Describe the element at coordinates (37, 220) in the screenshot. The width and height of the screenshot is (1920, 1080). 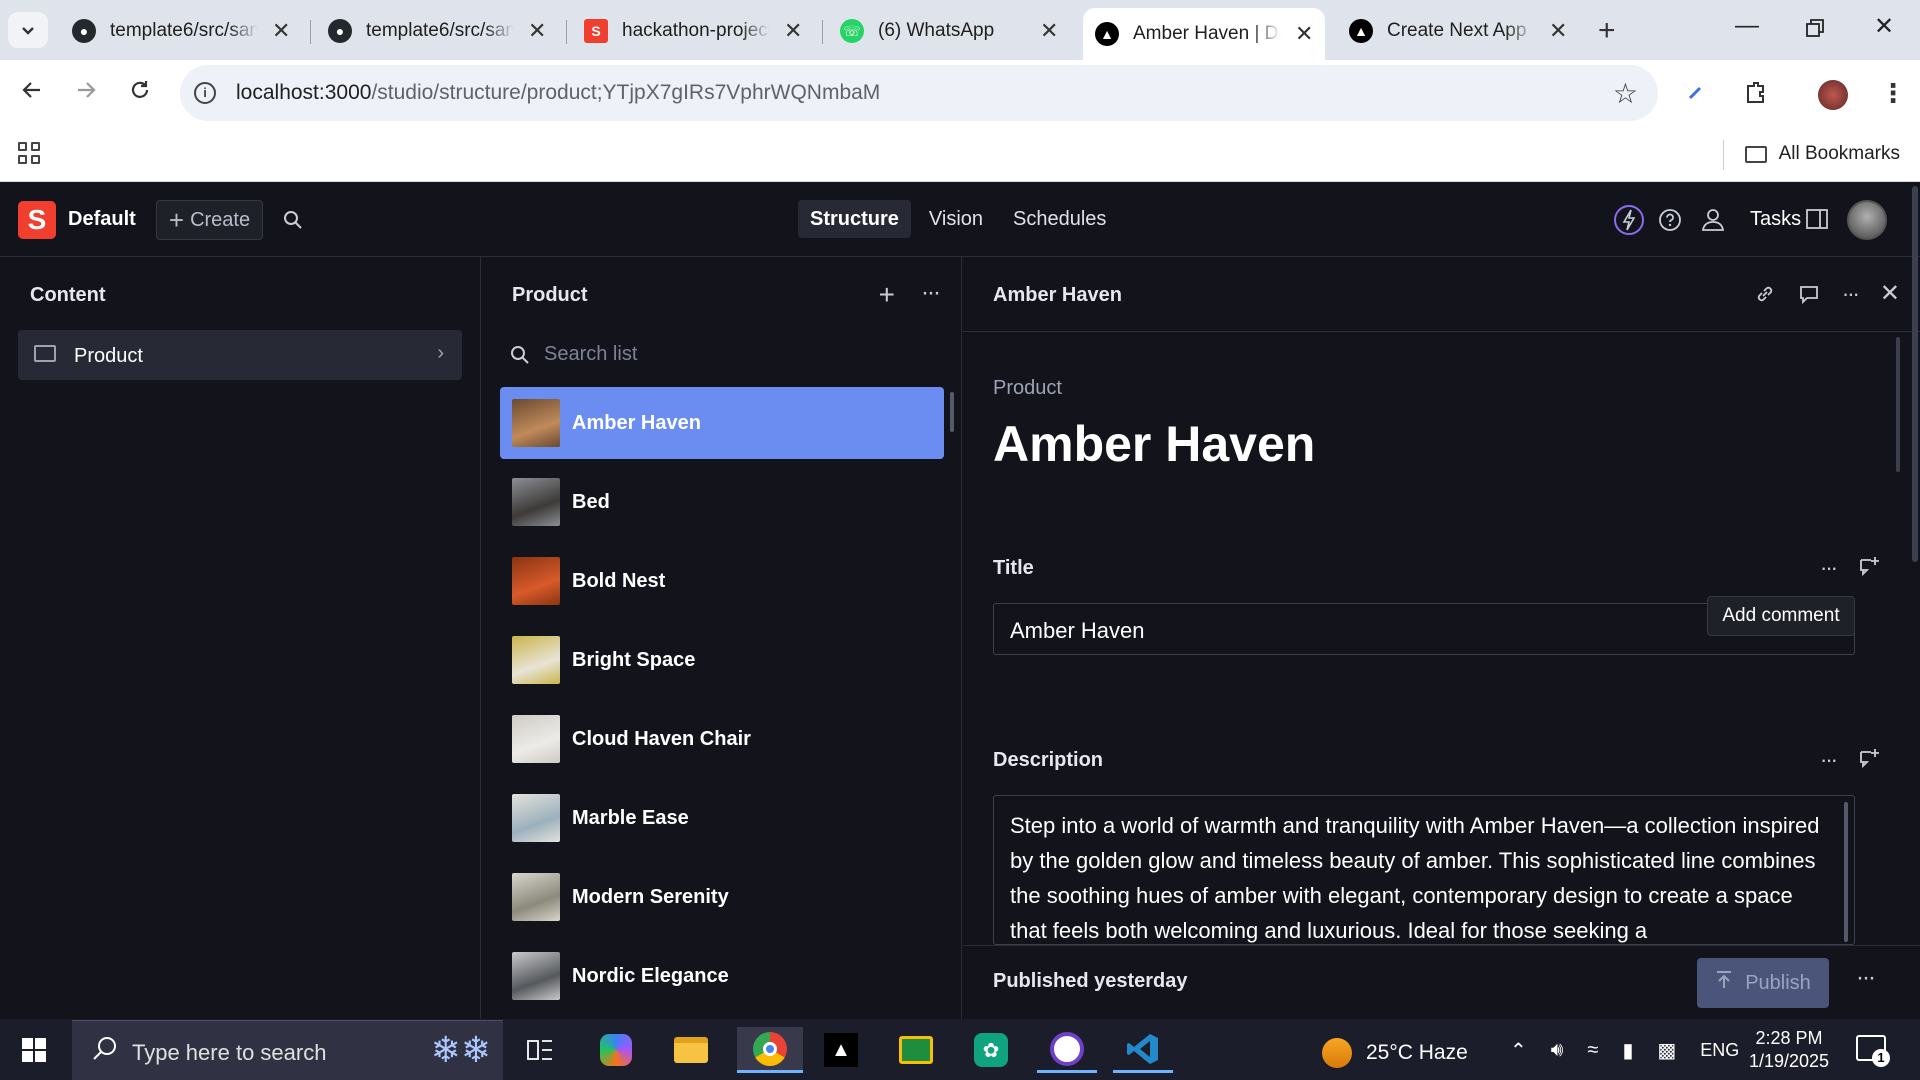
I see `sanity-logo: S` at that location.